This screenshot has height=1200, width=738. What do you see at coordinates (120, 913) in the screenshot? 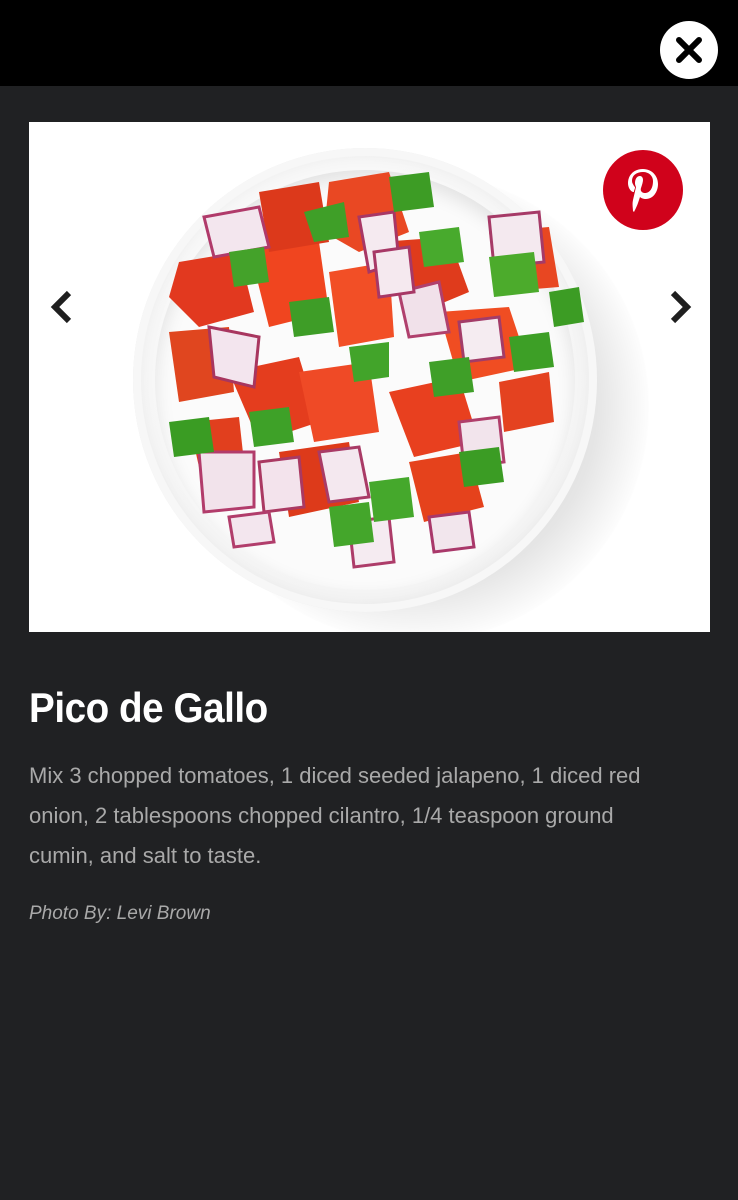
I see `photo-credit: Photo By: Levi Brown` at bounding box center [120, 913].